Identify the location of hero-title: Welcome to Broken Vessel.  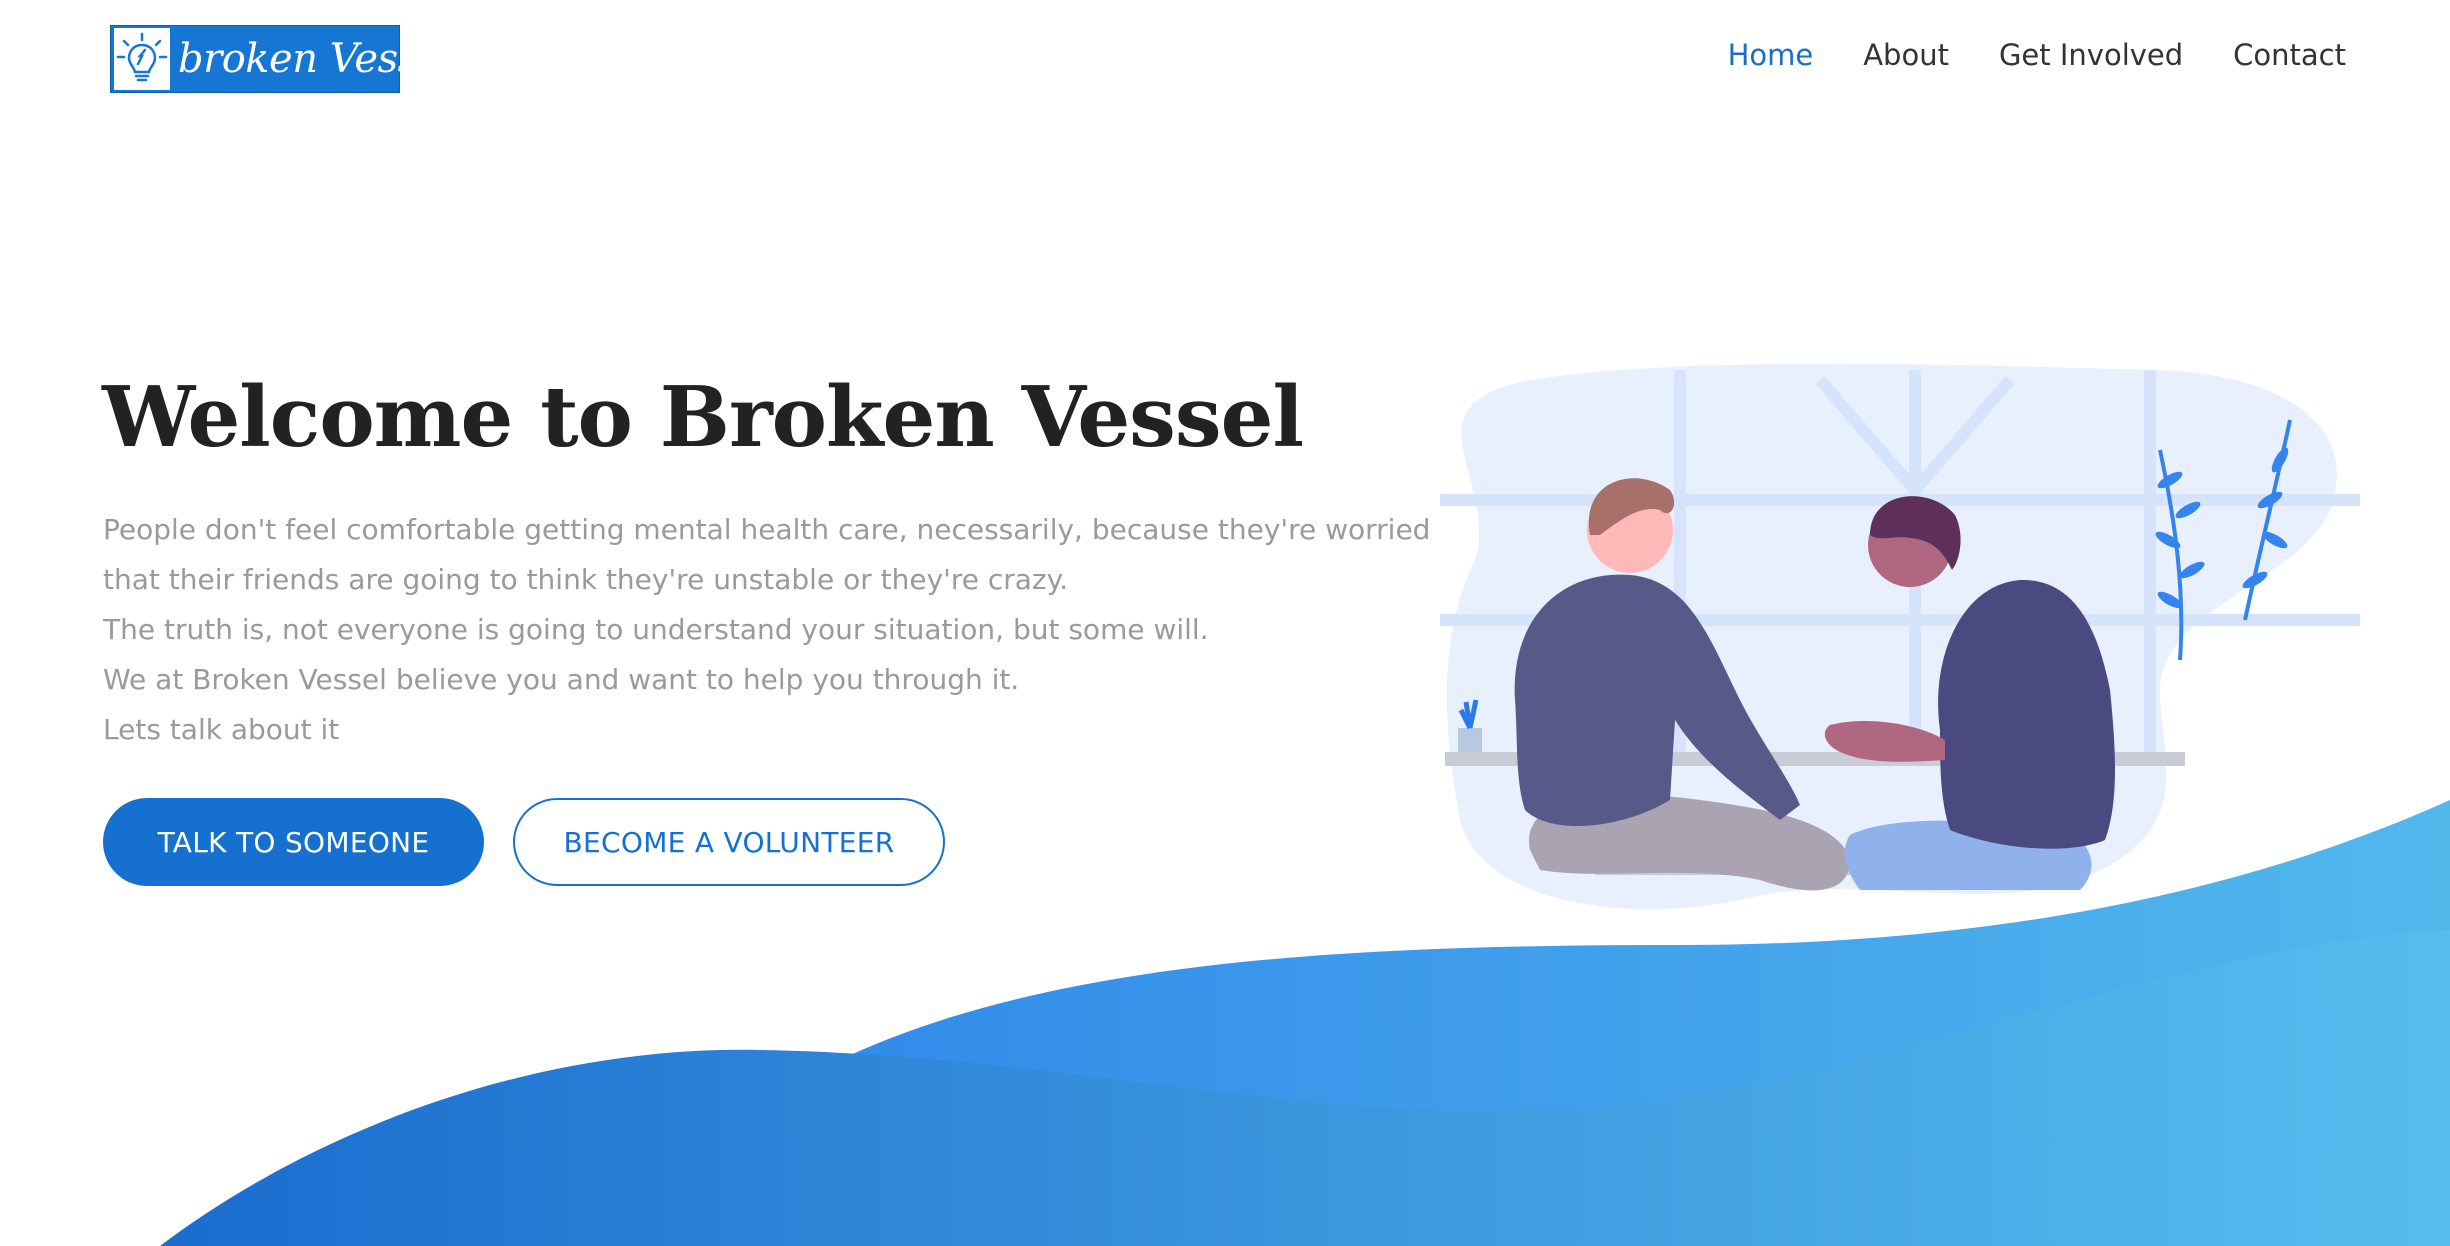
(703, 417).